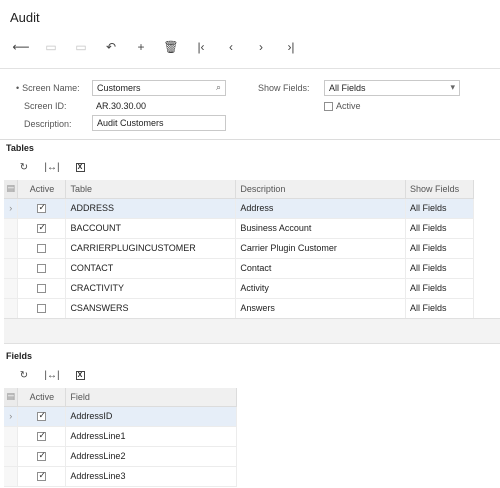 This screenshot has width=500, height=488. I want to click on field-name-cell: AddressLine2, so click(151, 456).